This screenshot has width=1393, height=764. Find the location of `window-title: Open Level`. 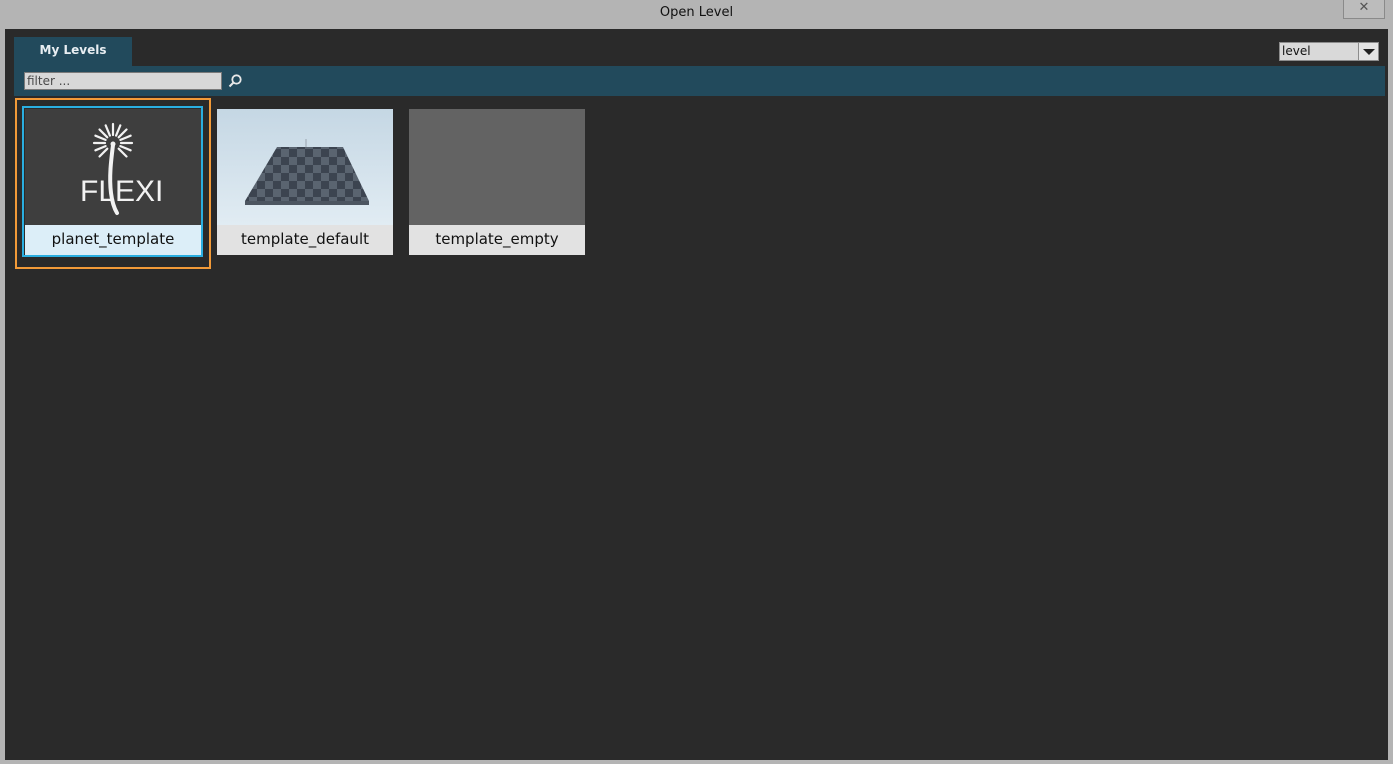

window-title: Open Level is located at coordinates (696, 12).